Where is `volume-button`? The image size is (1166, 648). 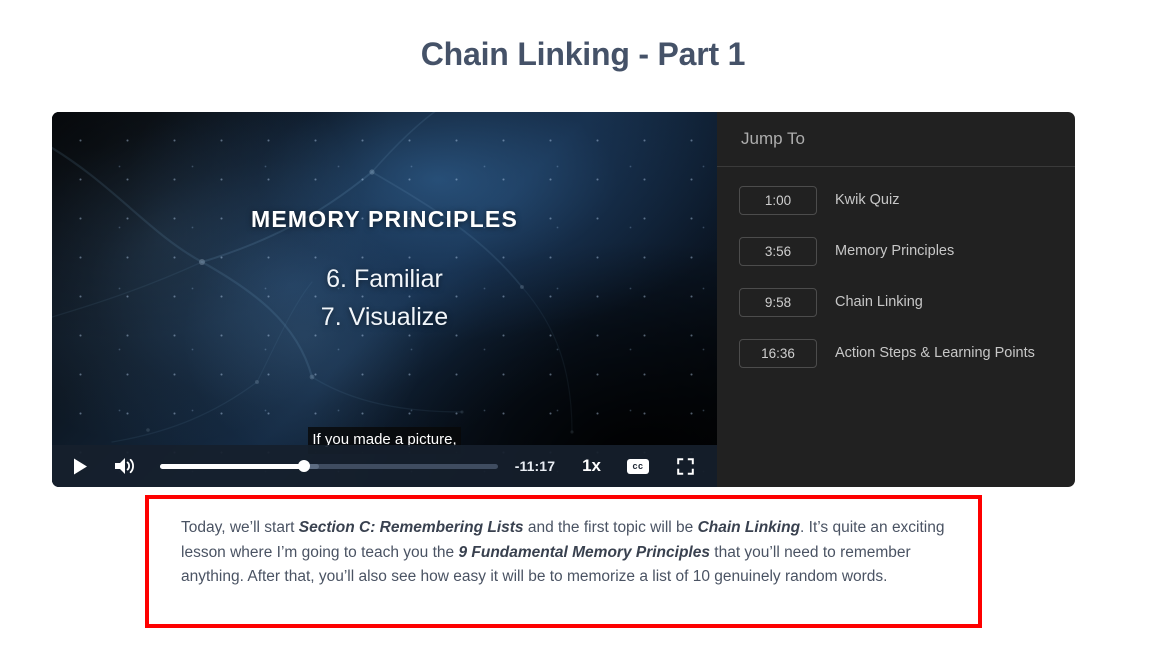 volume-button is located at coordinates (124, 466).